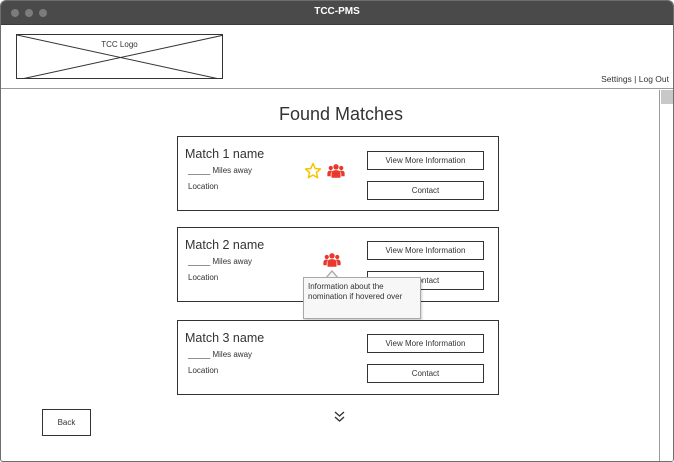 The width and height of the screenshot is (674, 462). I want to click on settings-link: Settings, so click(616, 79).